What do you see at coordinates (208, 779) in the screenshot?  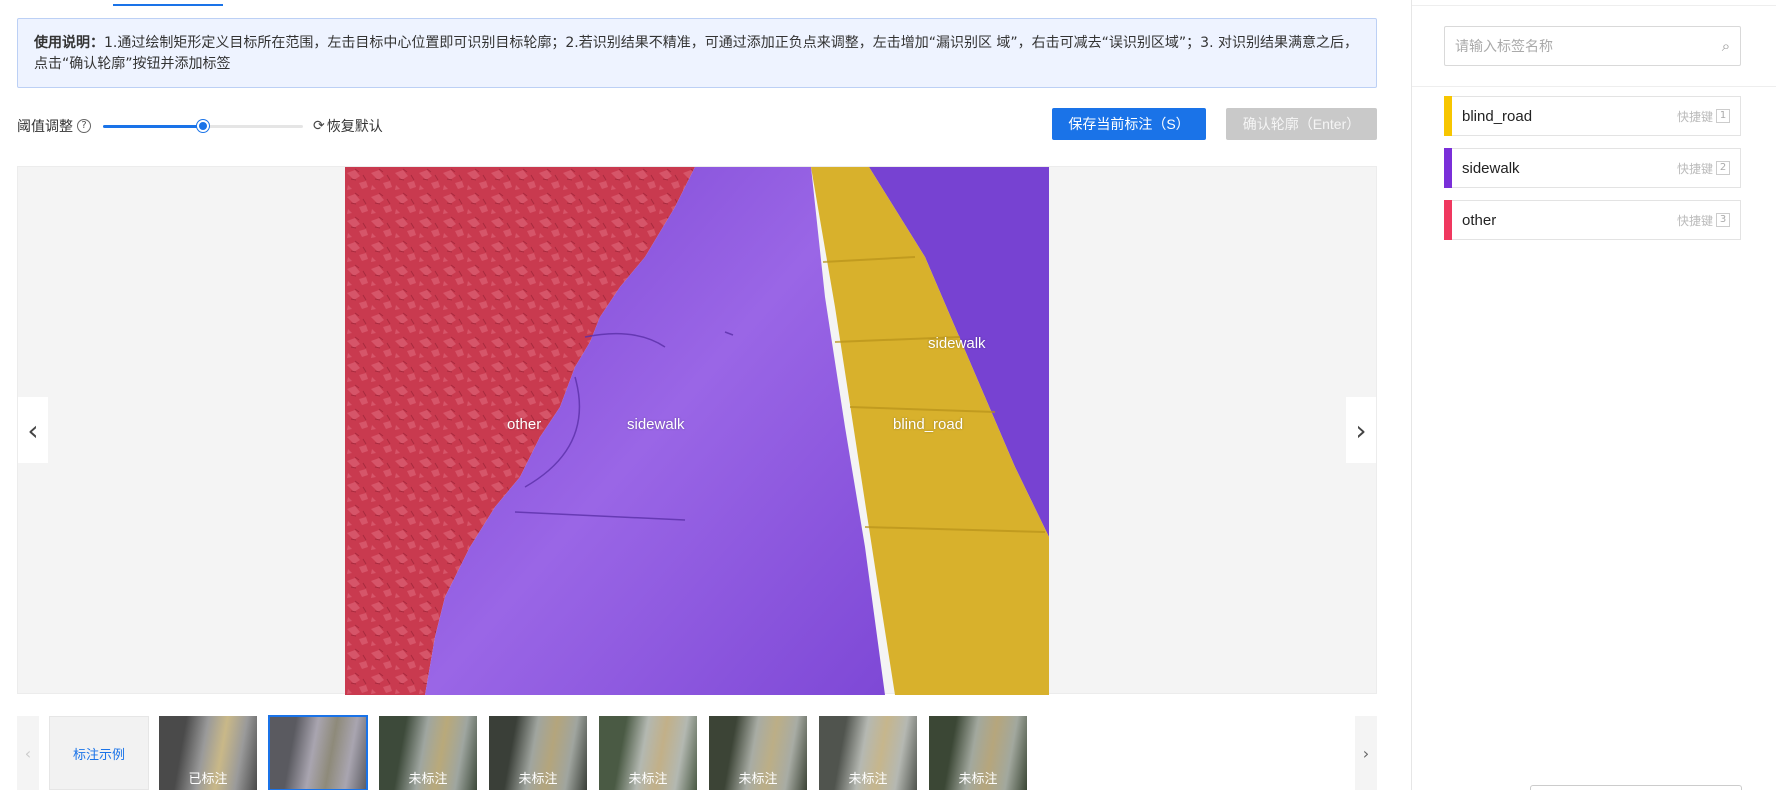 I see `thumbnail-status: 已标注` at bounding box center [208, 779].